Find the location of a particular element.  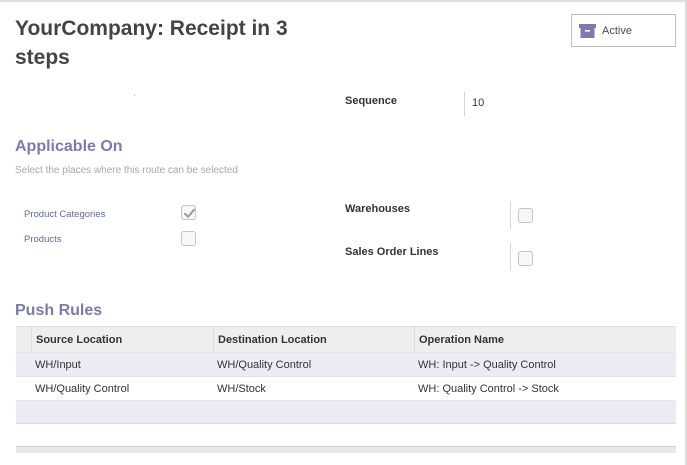

products-label: Products is located at coordinates (43, 239).